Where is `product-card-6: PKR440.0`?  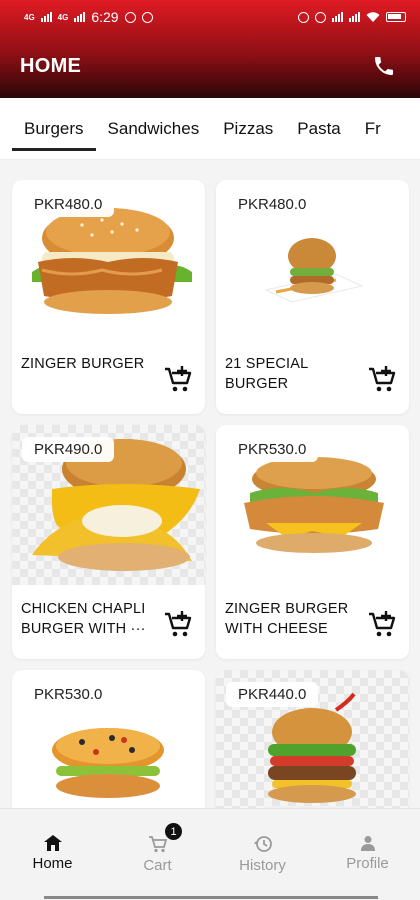
product-card-6: PKR440.0 is located at coordinates (312, 740).